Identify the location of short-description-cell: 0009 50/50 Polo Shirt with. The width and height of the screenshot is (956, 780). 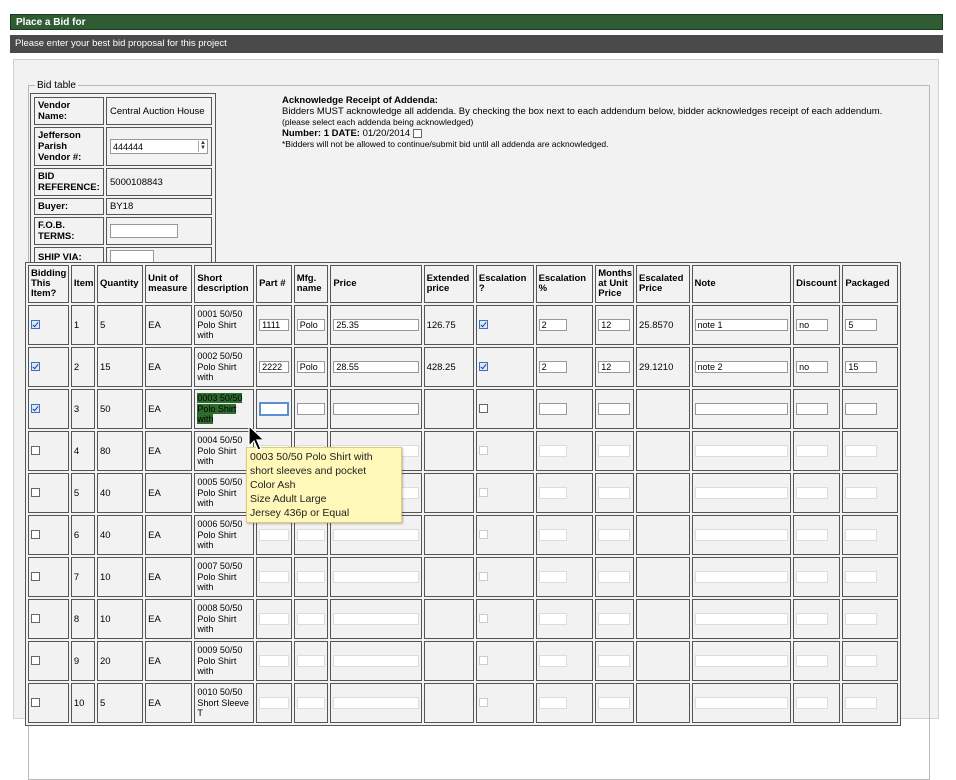
(224, 661).